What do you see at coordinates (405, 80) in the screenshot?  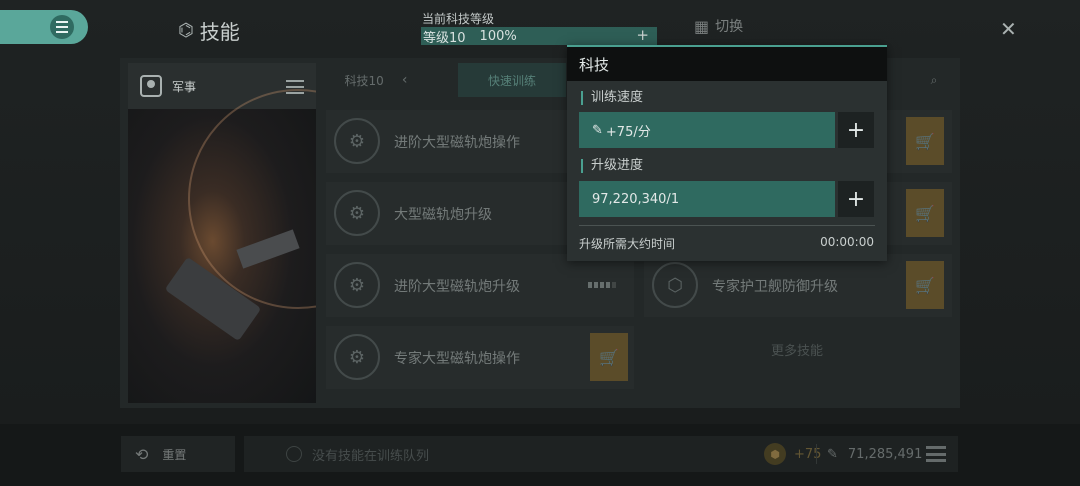 I see `chevron-left-icon: ‹` at bounding box center [405, 80].